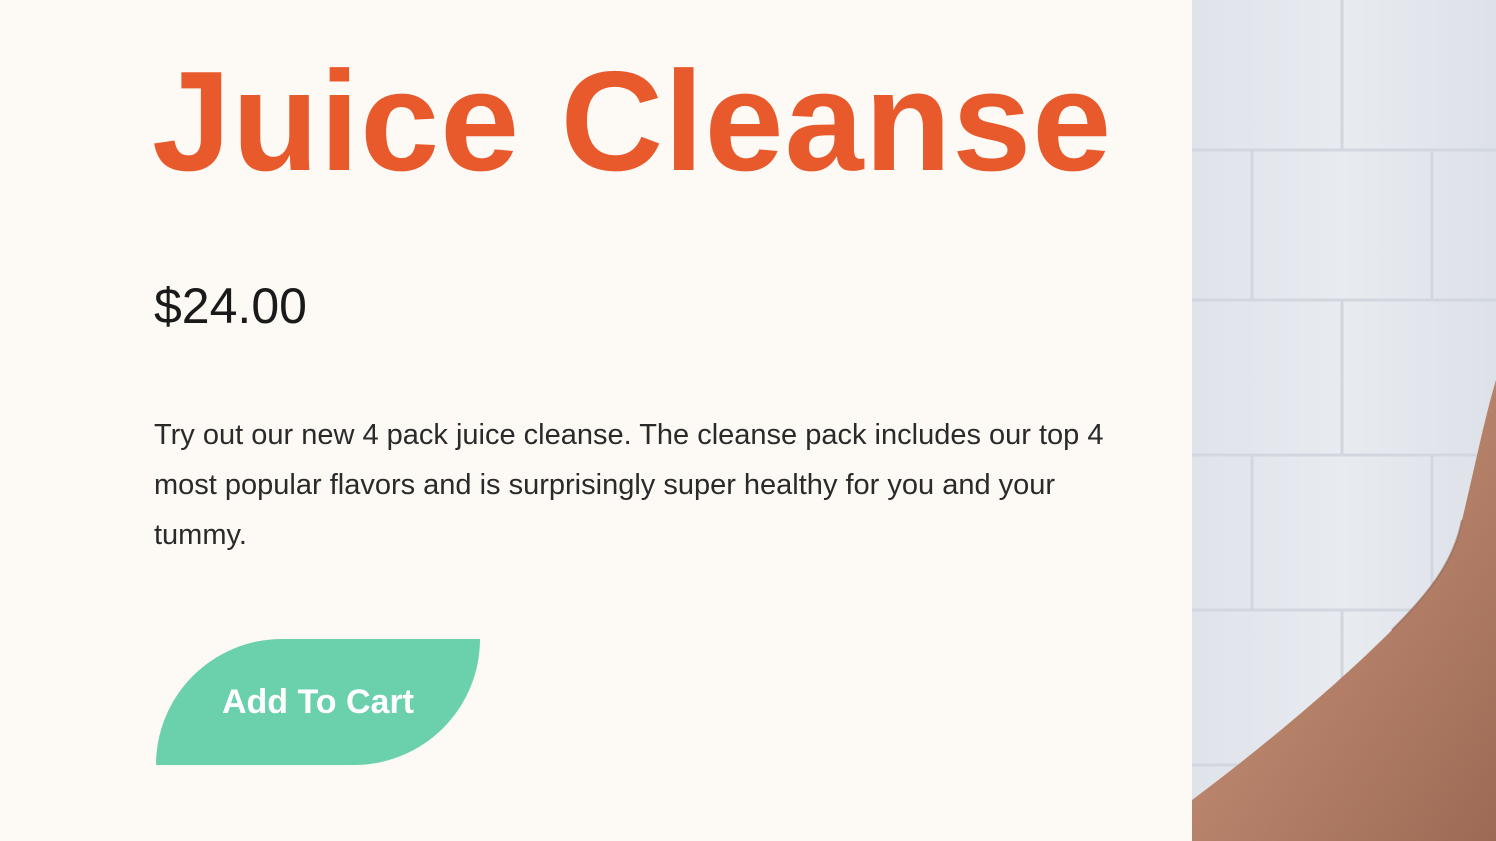 The image size is (1496, 841). Describe the element at coordinates (318, 702) in the screenshot. I see `add-to-cart-button: Add To Cart` at that location.